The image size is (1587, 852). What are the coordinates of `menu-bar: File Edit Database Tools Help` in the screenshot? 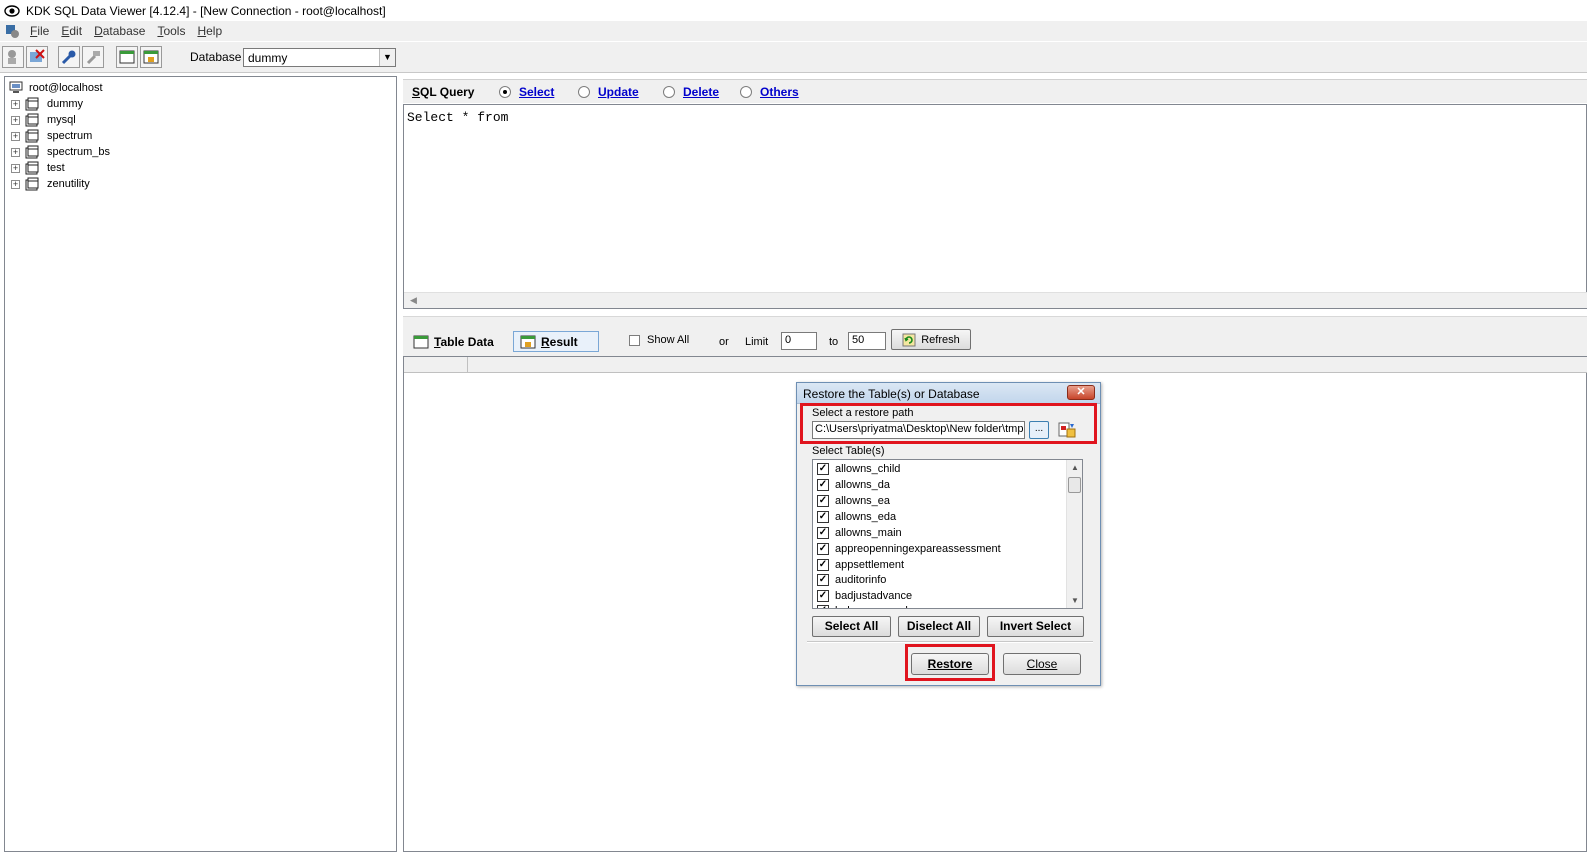 It's located at (793, 31).